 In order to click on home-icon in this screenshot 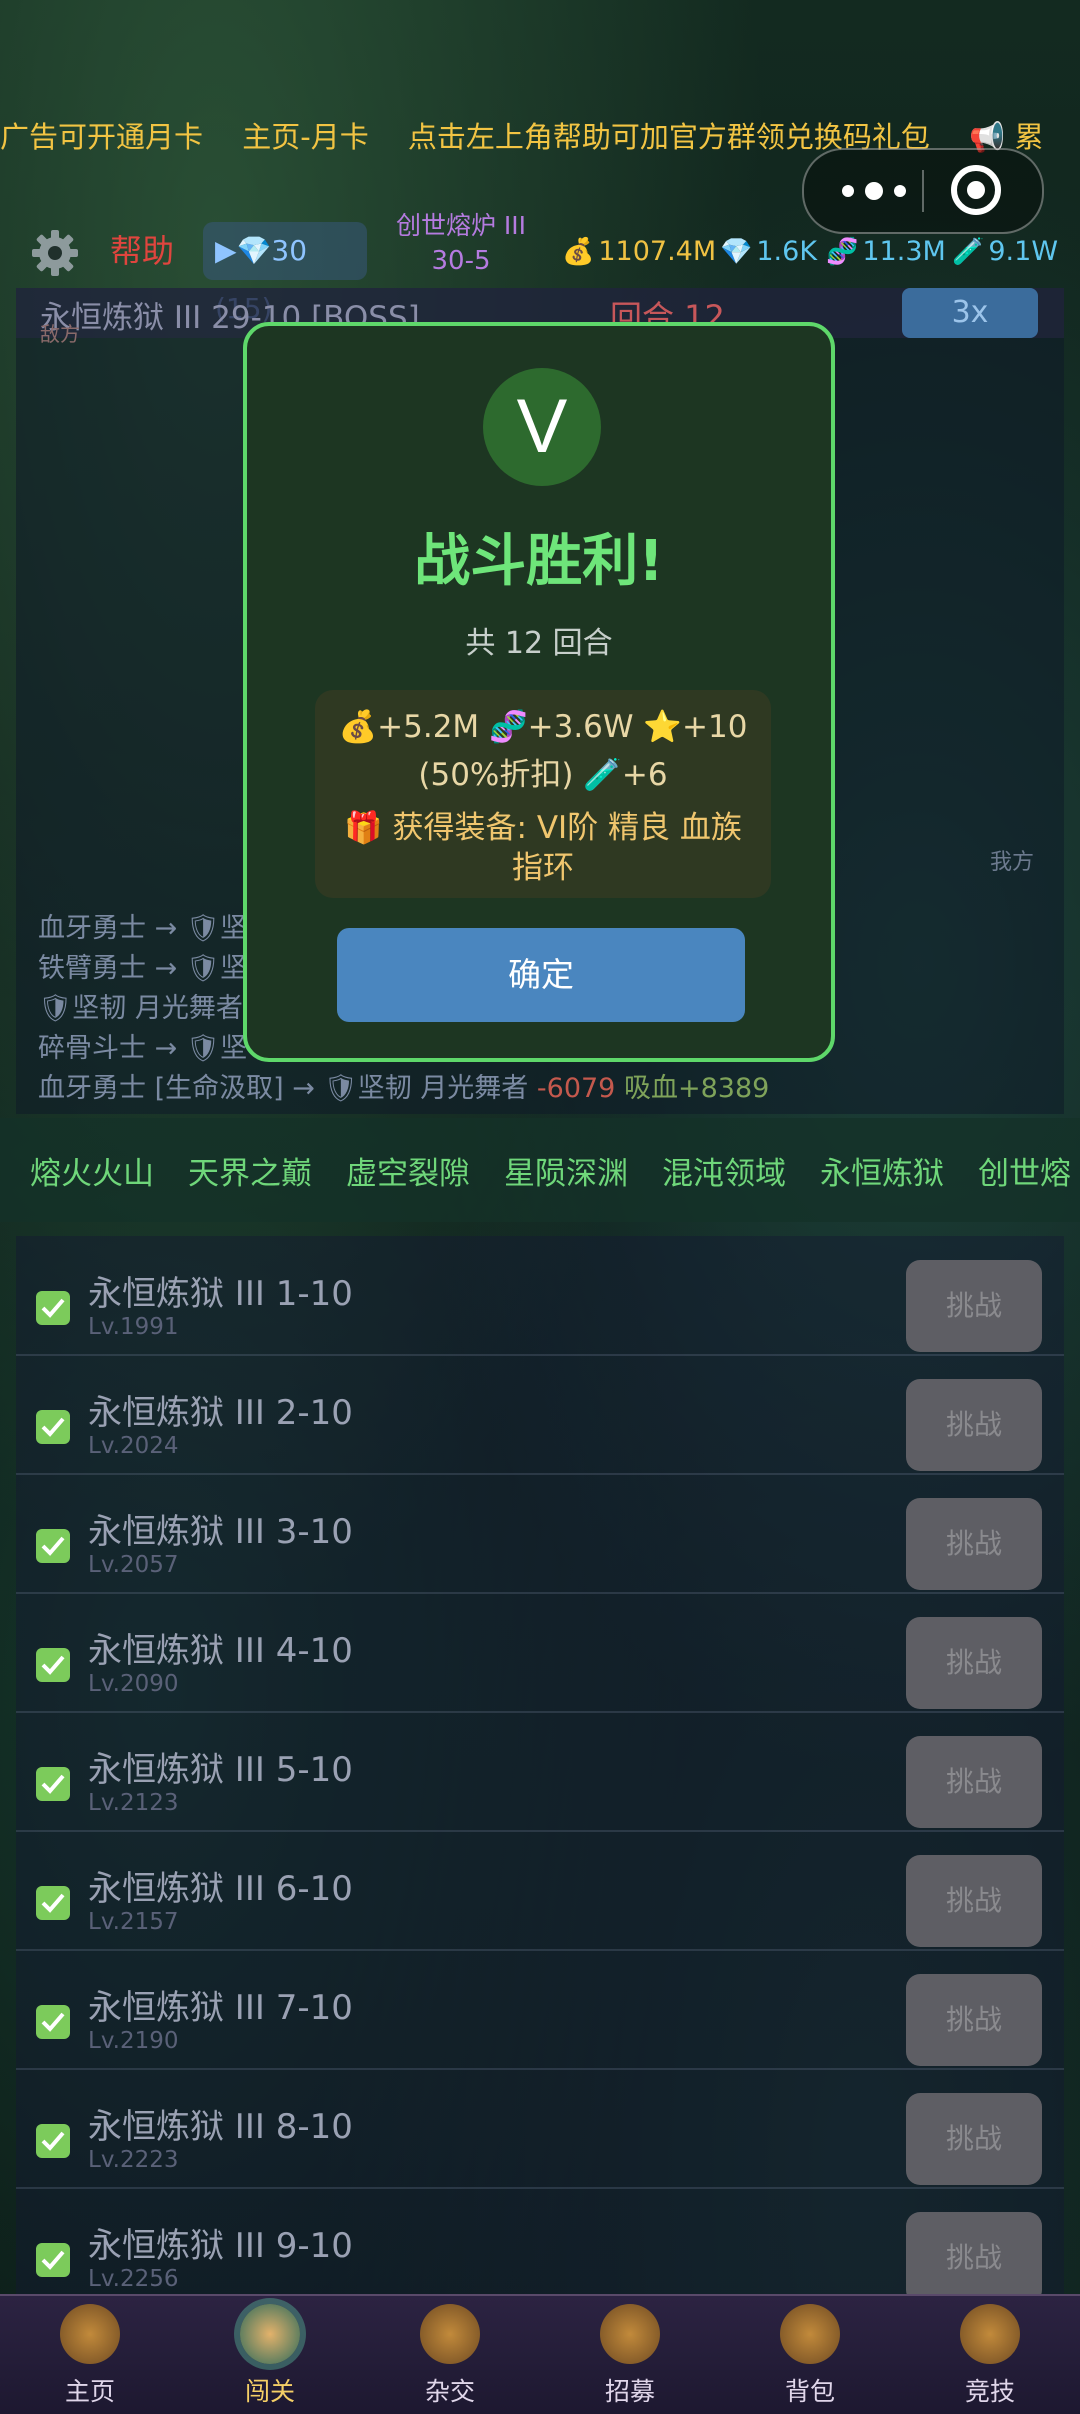, I will do `click(90, 2334)`.